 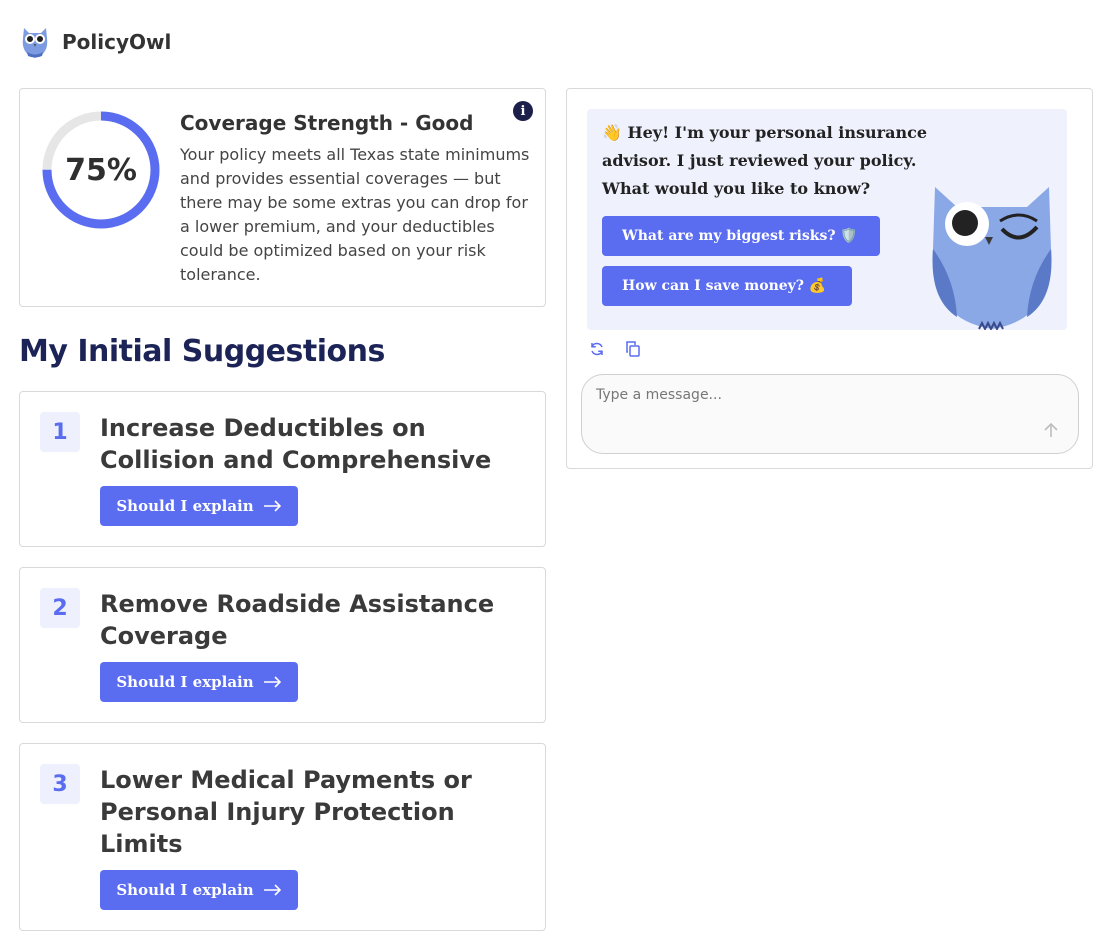 I want to click on coverage-title: Coverage Strength - Good, so click(x=327, y=123).